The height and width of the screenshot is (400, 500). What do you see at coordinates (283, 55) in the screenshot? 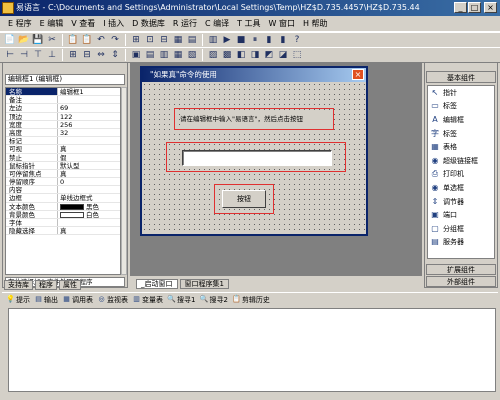
I see `toolbar2-button-18: ◪` at bounding box center [283, 55].